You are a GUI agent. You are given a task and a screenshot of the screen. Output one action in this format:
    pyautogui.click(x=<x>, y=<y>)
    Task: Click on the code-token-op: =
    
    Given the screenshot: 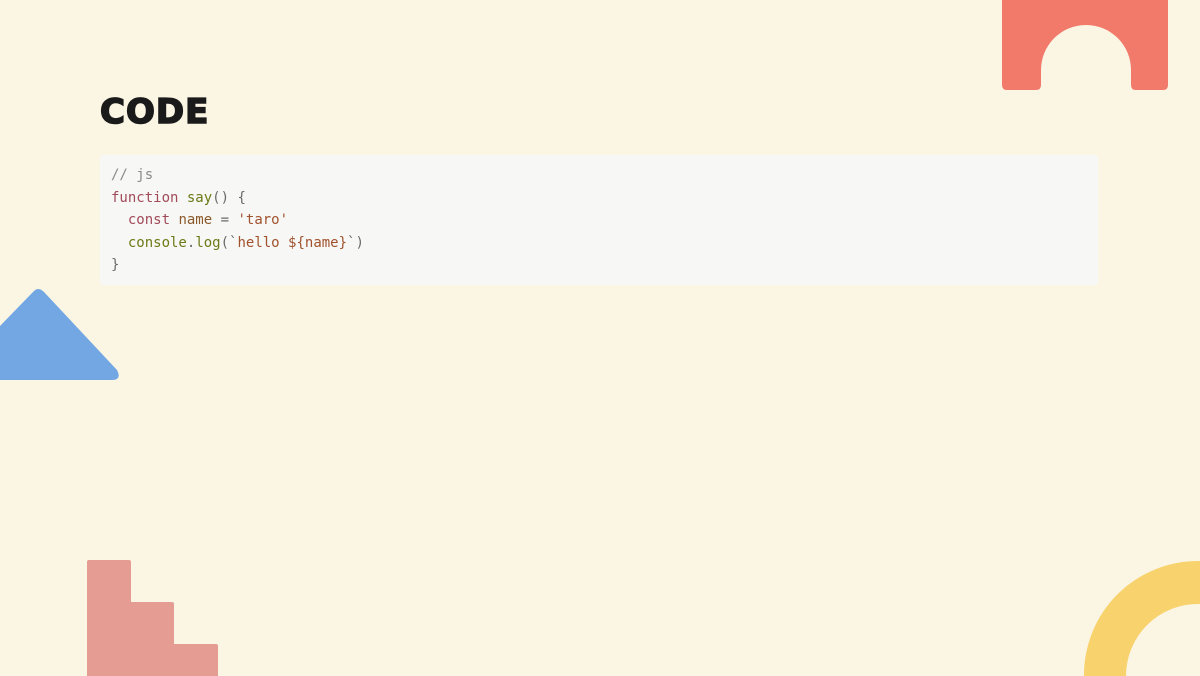 What is the action you would take?
    pyautogui.click(x=225, y=220)
    